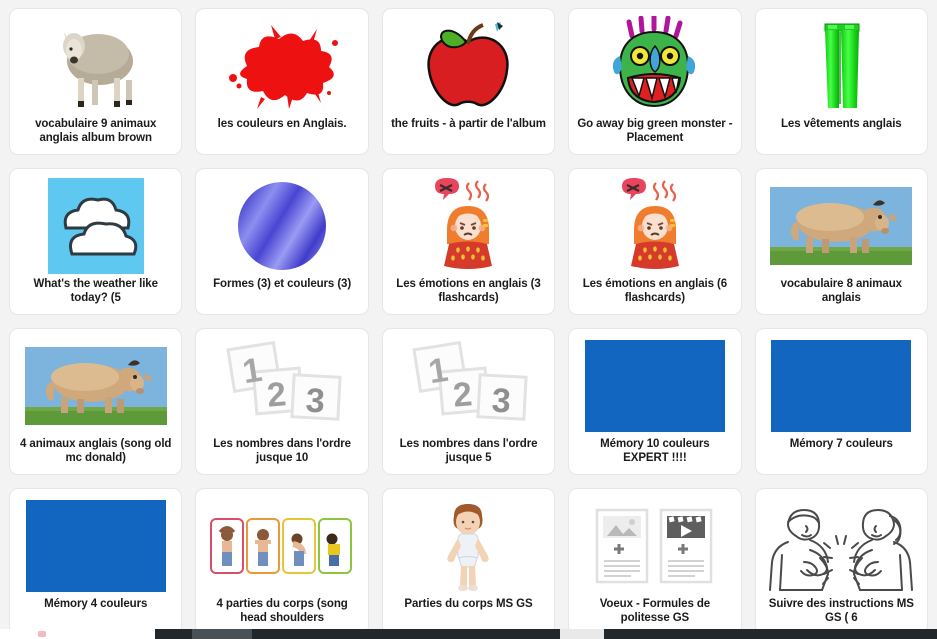 Image resolution: width=937 pixels, height=639 pixels. Describe the element at coordinates (841, 291) in the screenshot. I see `card-label: vocabulaire 8 animaux anglais` at that location.